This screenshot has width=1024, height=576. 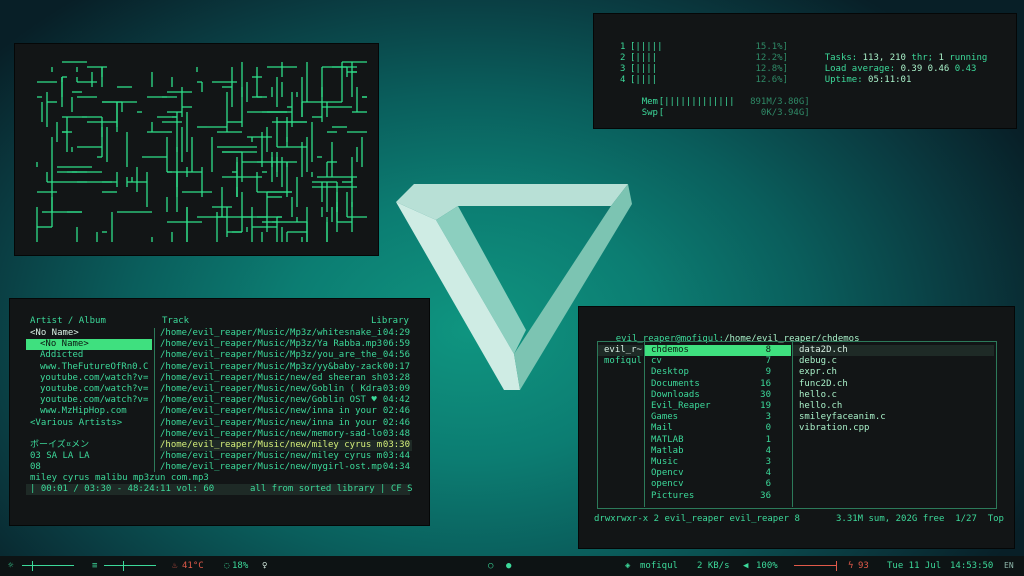 I want to click on directory-name: Music, so click(x=665, y=462).